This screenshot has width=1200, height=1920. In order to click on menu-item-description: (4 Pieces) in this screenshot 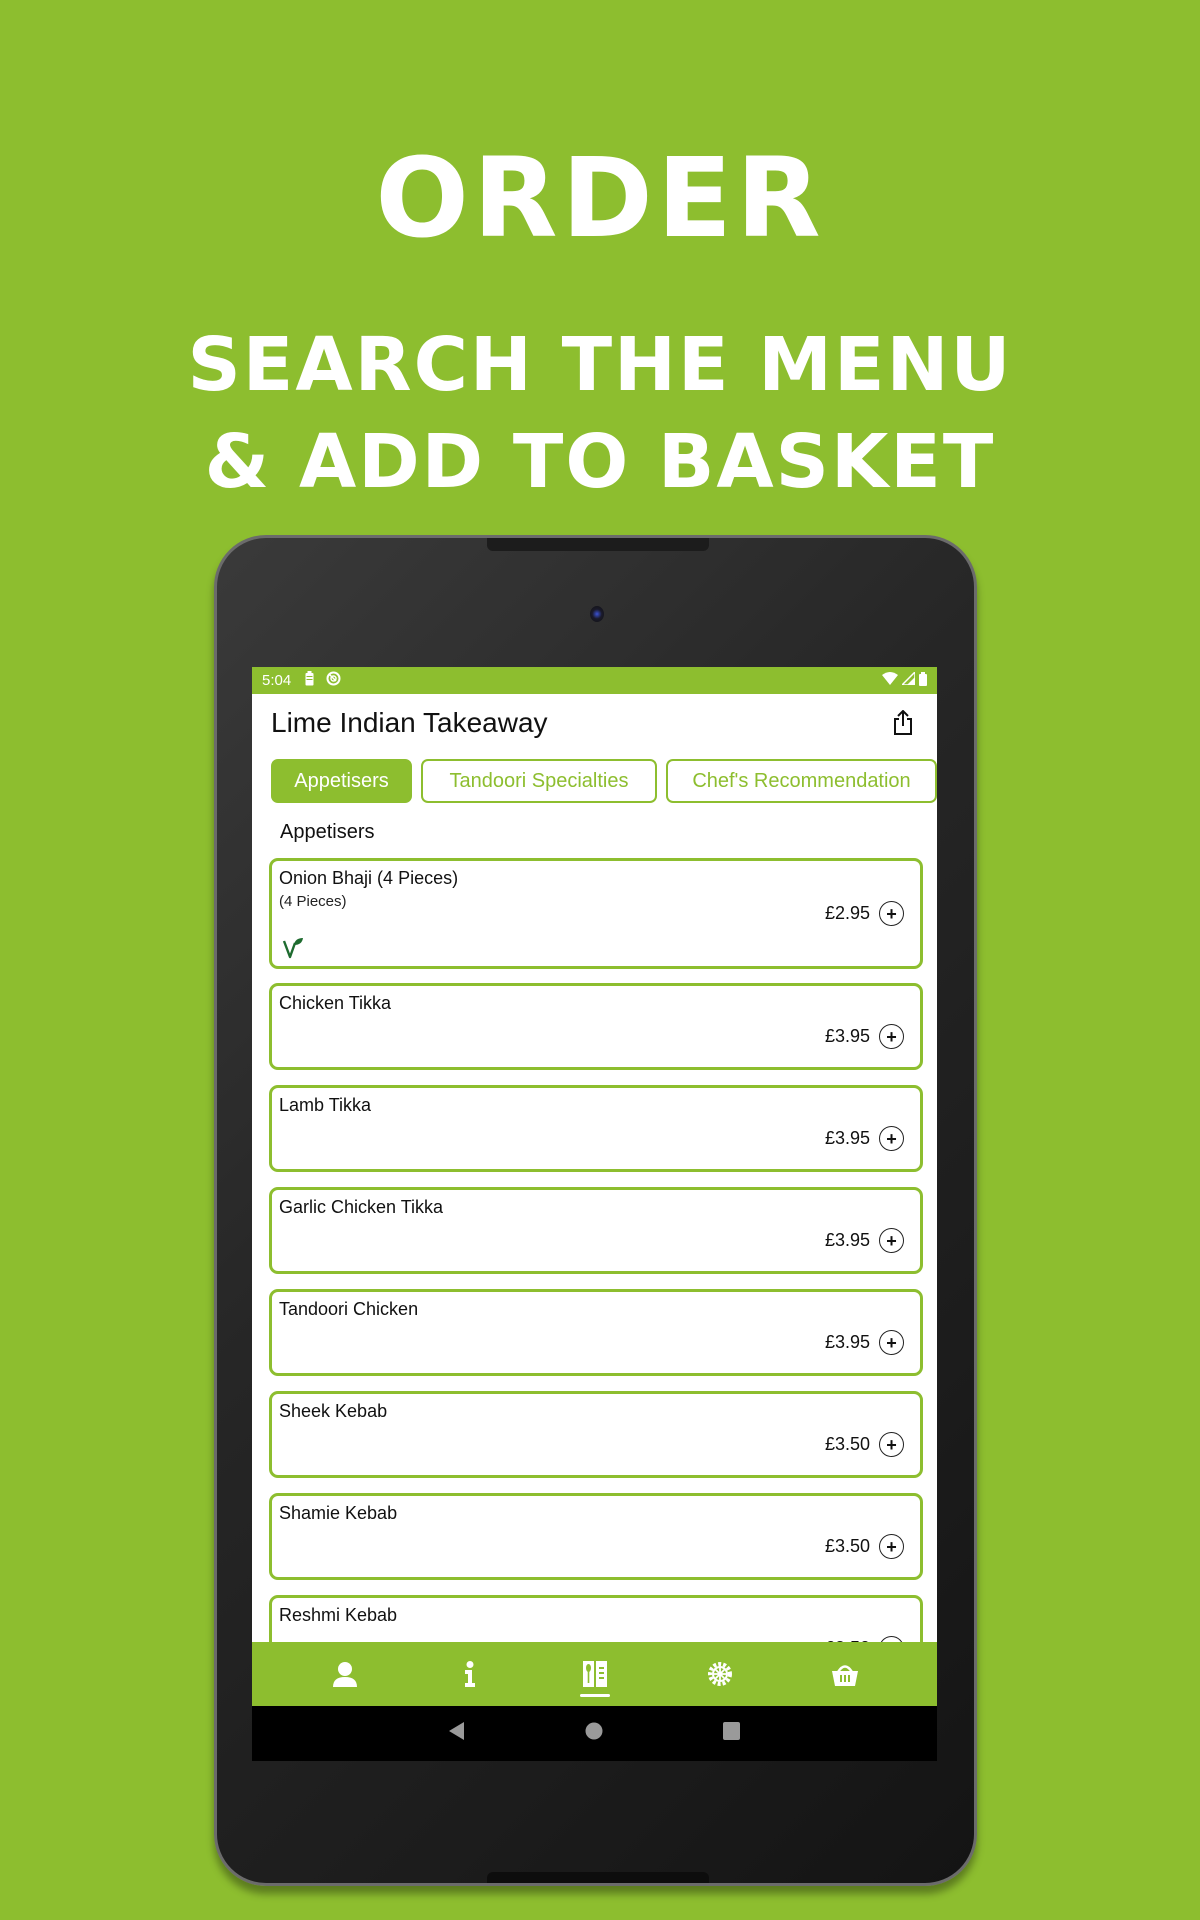, I will do `click(313, 901)`.